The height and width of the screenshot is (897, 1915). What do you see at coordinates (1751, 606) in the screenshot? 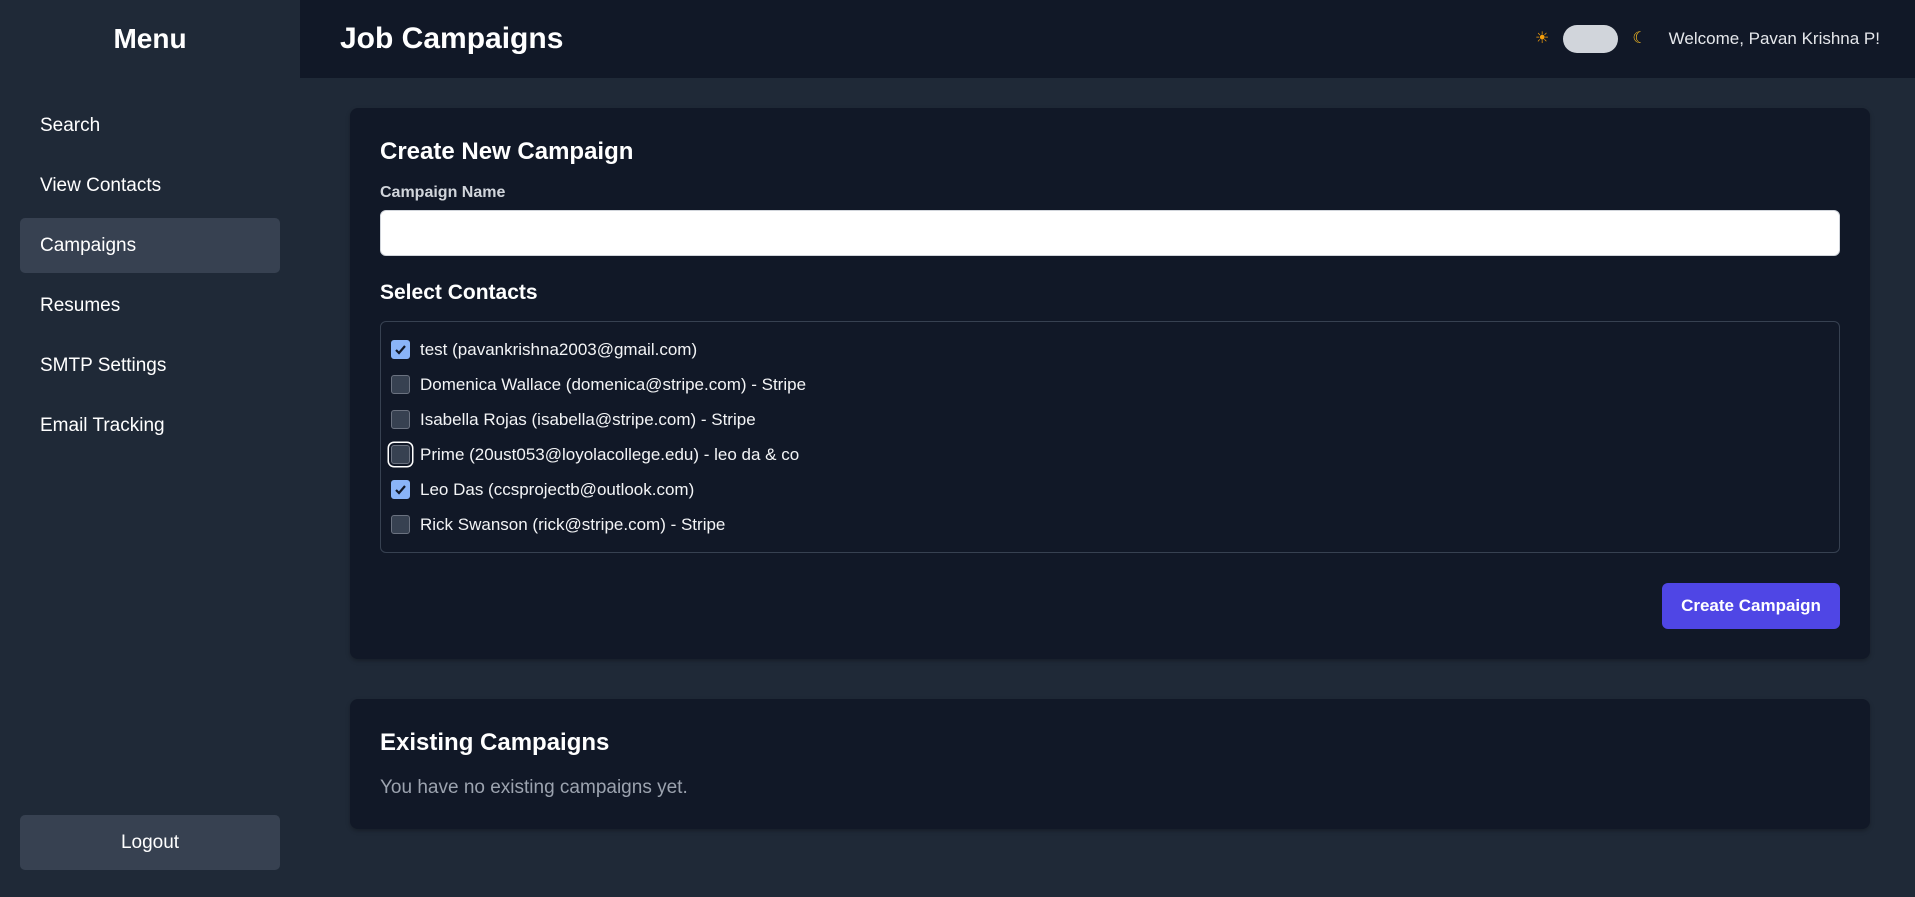
I see `create-campaign-button: Create Campaign` at bounding box center [1751, 606].